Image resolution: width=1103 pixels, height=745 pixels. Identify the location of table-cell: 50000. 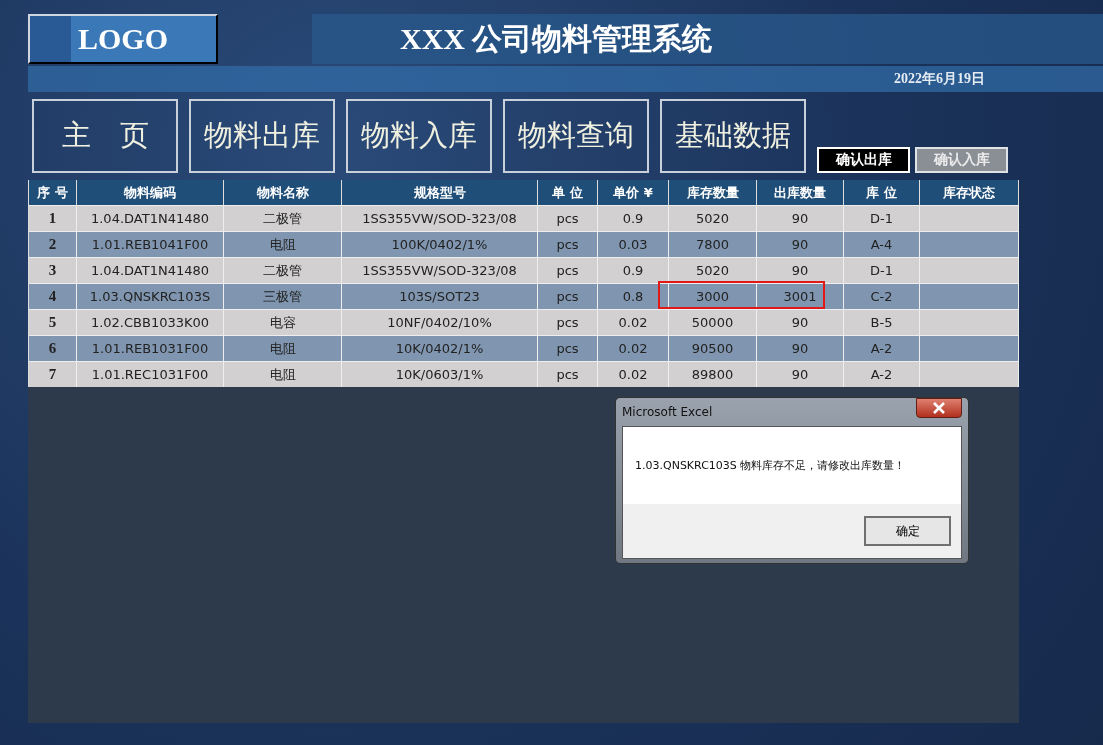
(713, 322).